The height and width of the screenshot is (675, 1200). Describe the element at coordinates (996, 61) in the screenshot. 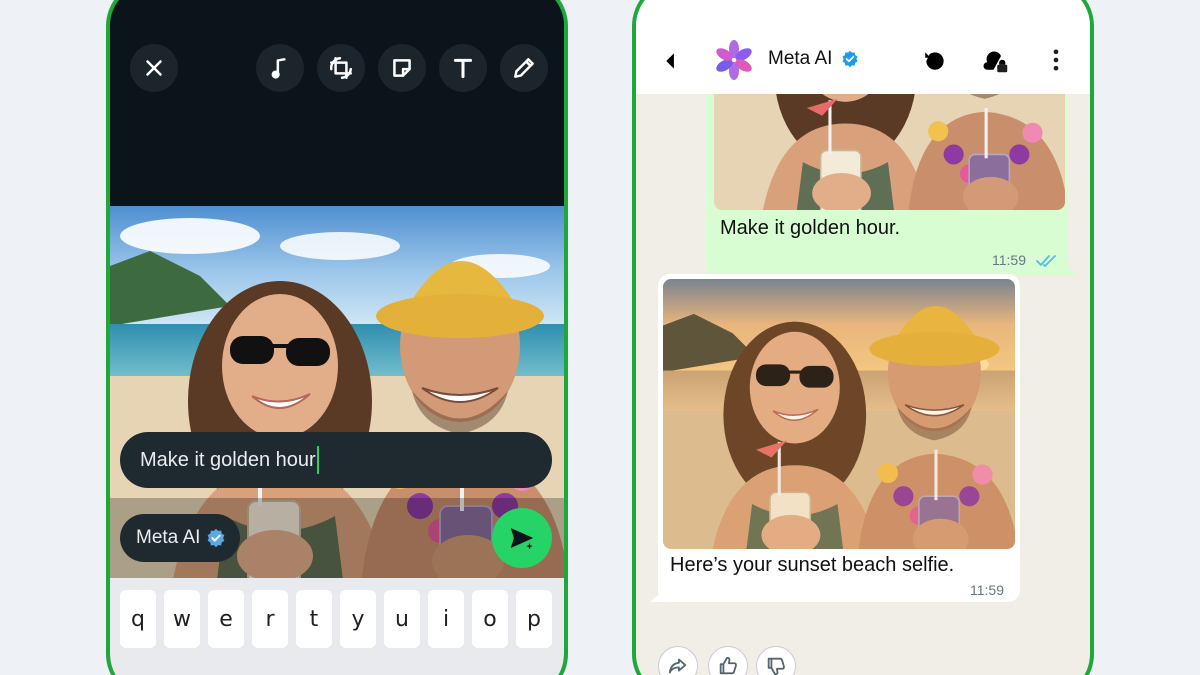

I see `private-chat-lock-icon` at that location.